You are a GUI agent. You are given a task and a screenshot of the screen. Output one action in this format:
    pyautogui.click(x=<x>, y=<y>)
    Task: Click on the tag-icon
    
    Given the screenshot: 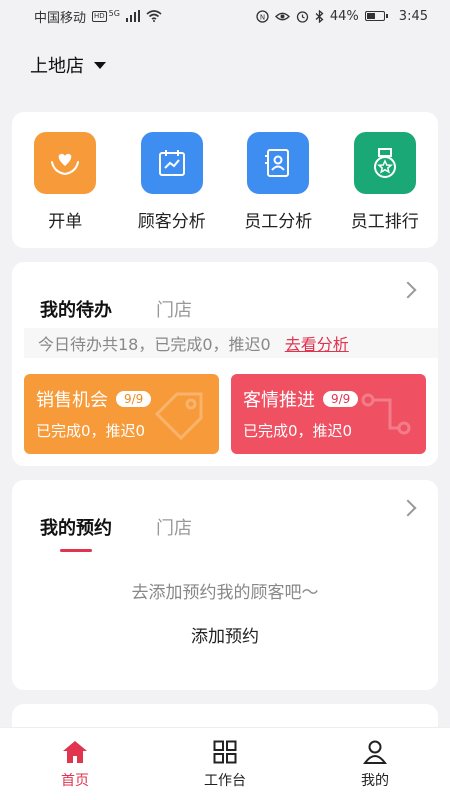 What is the action you would take?
    pyautogui.click(x=178, y=416)
    